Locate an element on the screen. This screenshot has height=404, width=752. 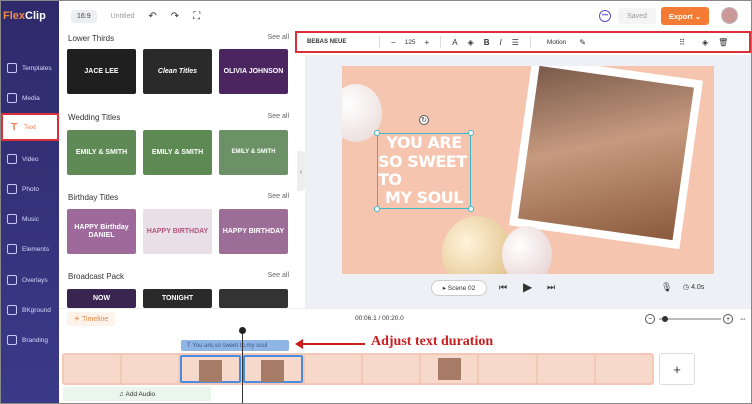
scene-selector: ▸ Scene 02 is located at coordinates (459, 288).